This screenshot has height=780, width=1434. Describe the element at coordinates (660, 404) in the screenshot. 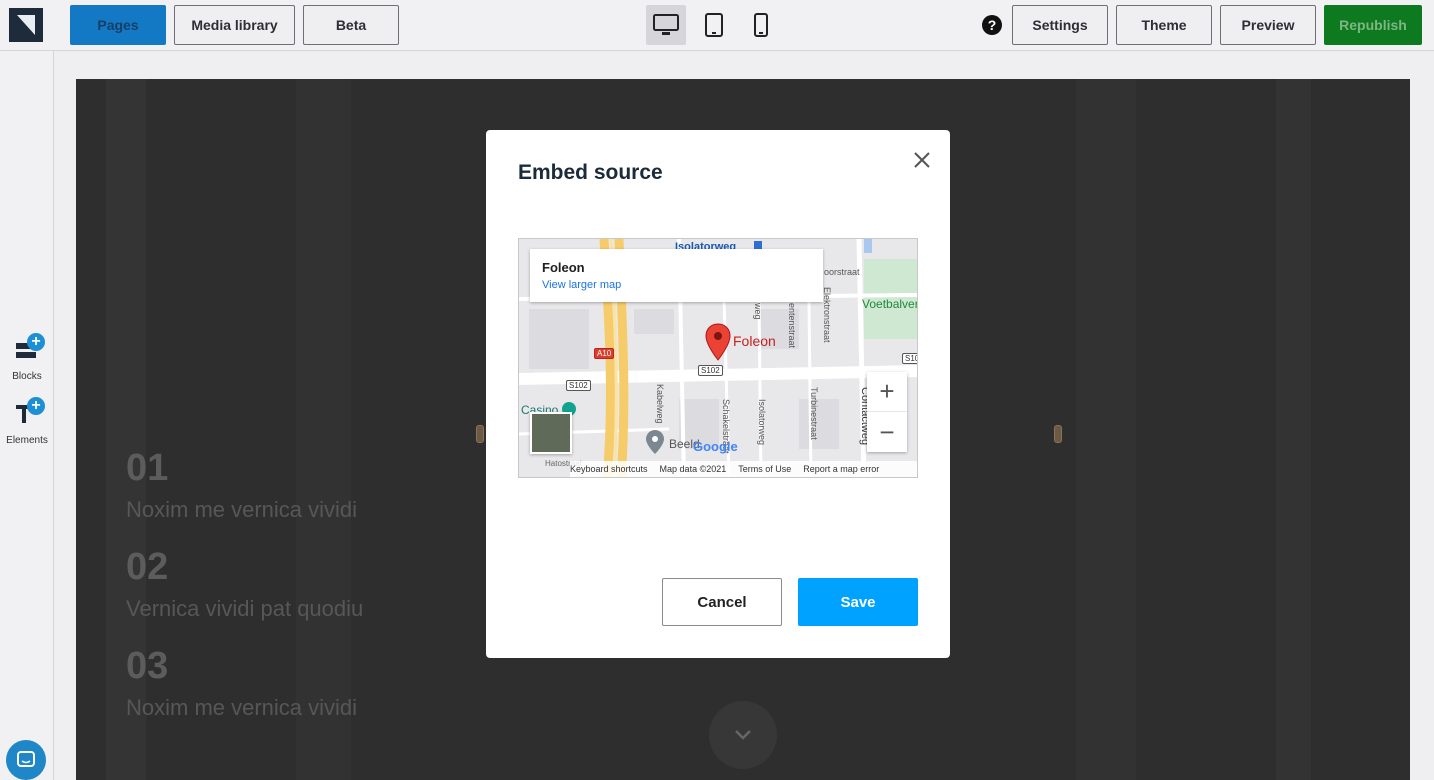

I see `map-label: Kabelweg` at that location.